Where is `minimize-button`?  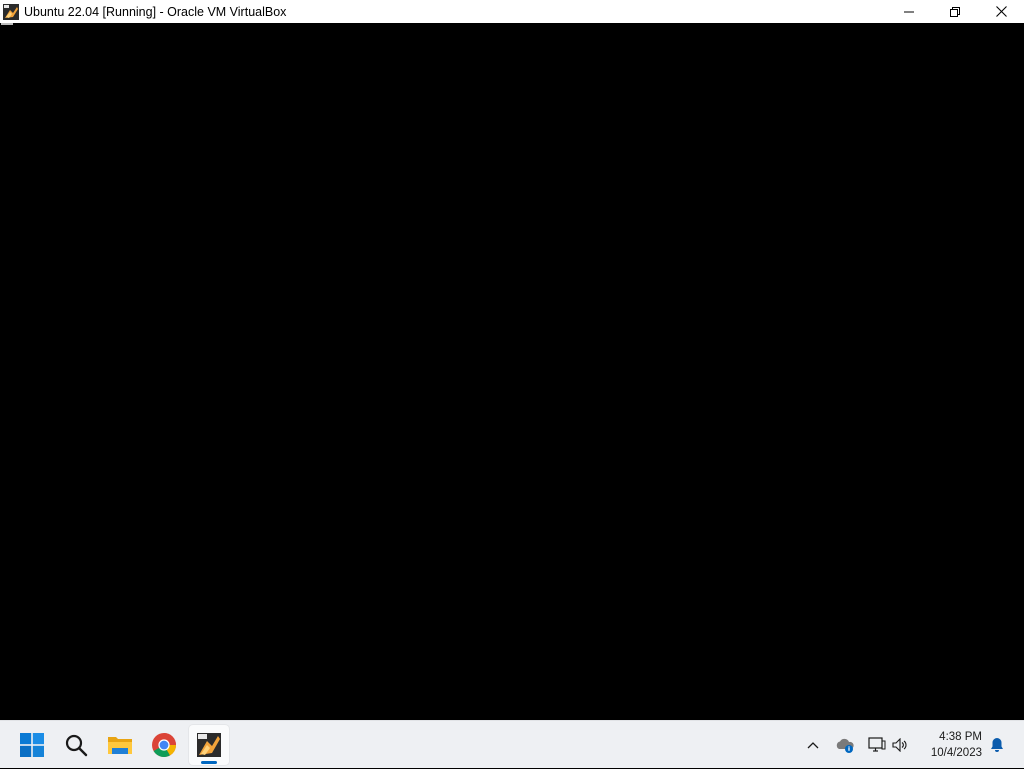 minimize-button is located at coordinates (909, 11).